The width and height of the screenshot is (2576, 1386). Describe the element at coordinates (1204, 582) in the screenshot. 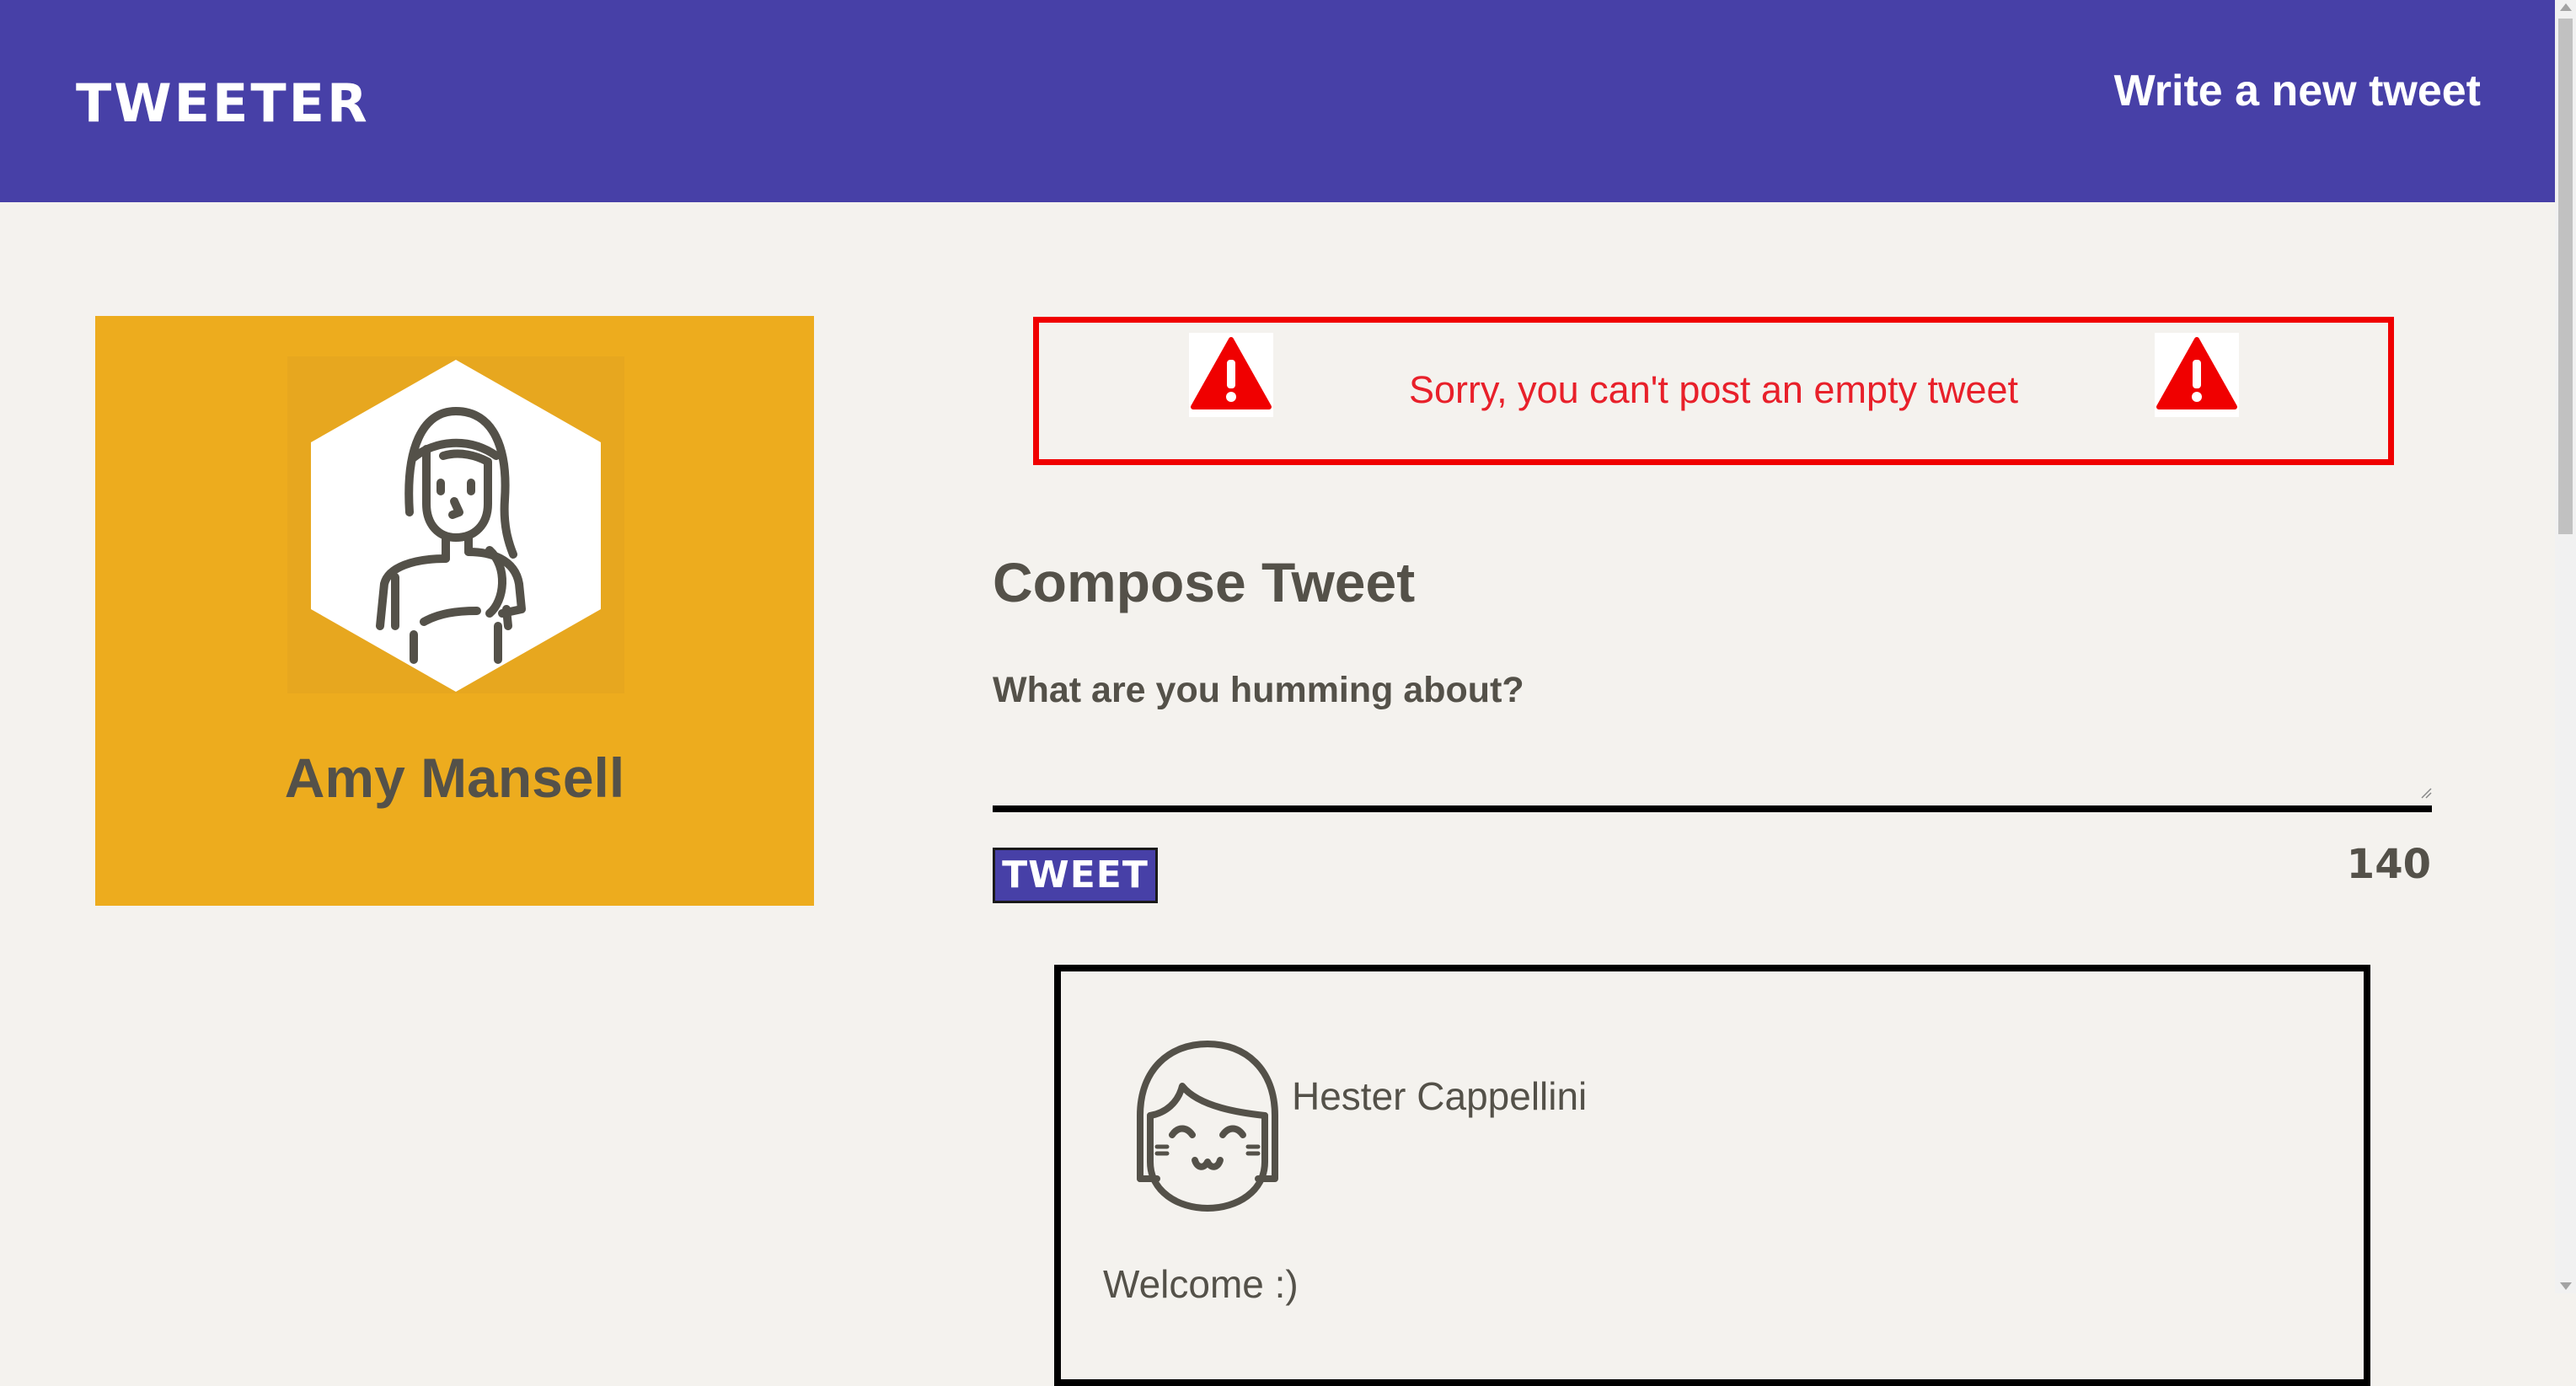

I see `compose-title: Compose Tweet` at that location.